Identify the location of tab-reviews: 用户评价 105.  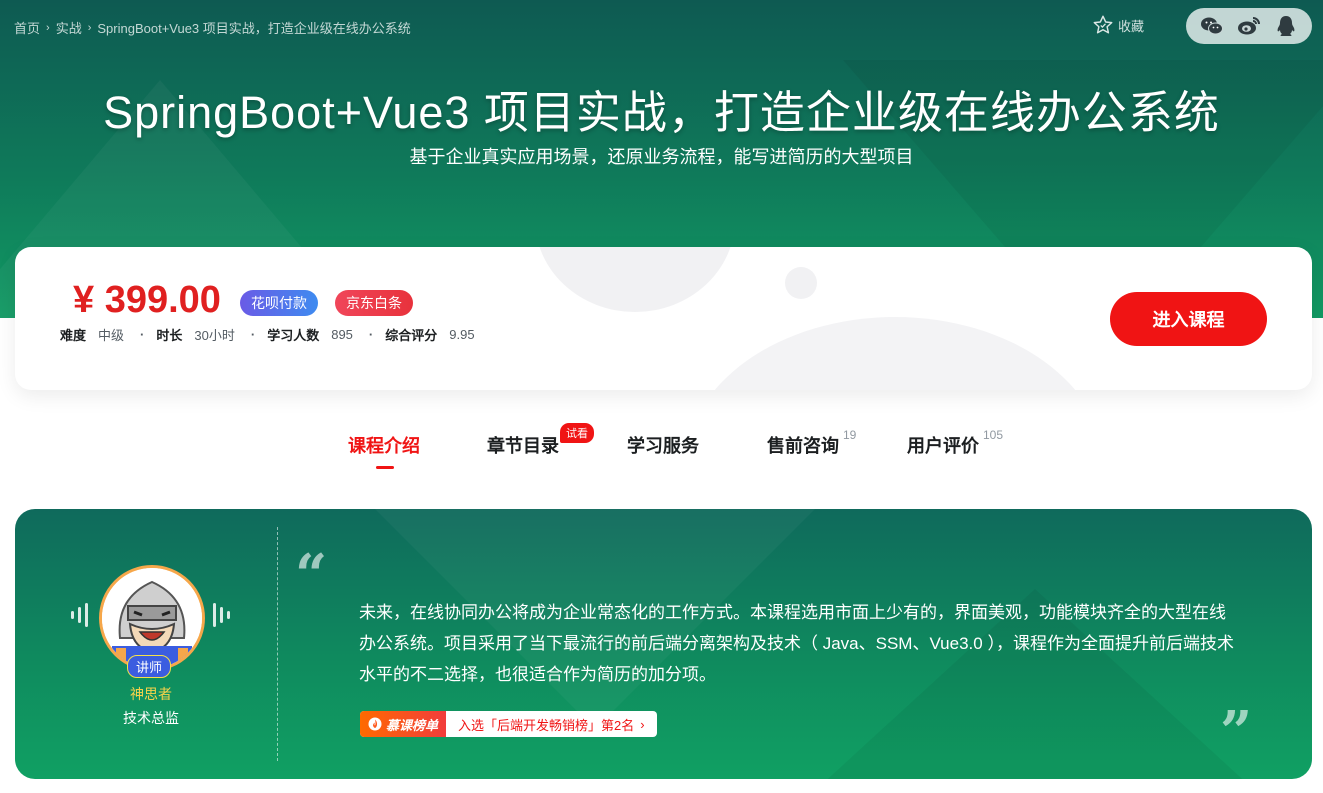
(955, 443).